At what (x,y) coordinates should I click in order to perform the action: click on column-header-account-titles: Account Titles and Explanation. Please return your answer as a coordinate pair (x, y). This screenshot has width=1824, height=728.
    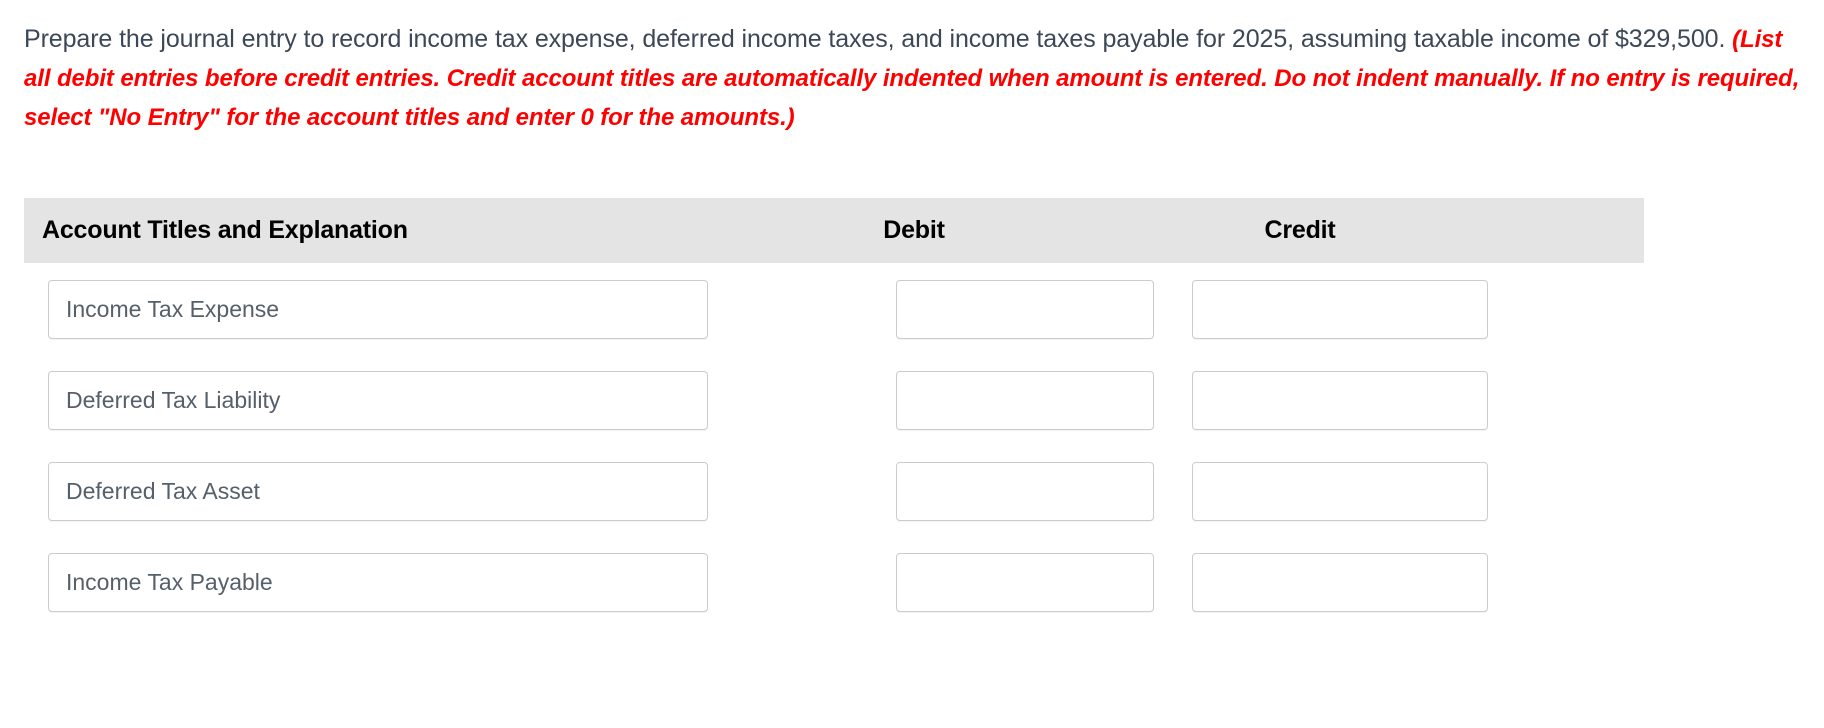
    Looking at the image, I should click on (225, 230).